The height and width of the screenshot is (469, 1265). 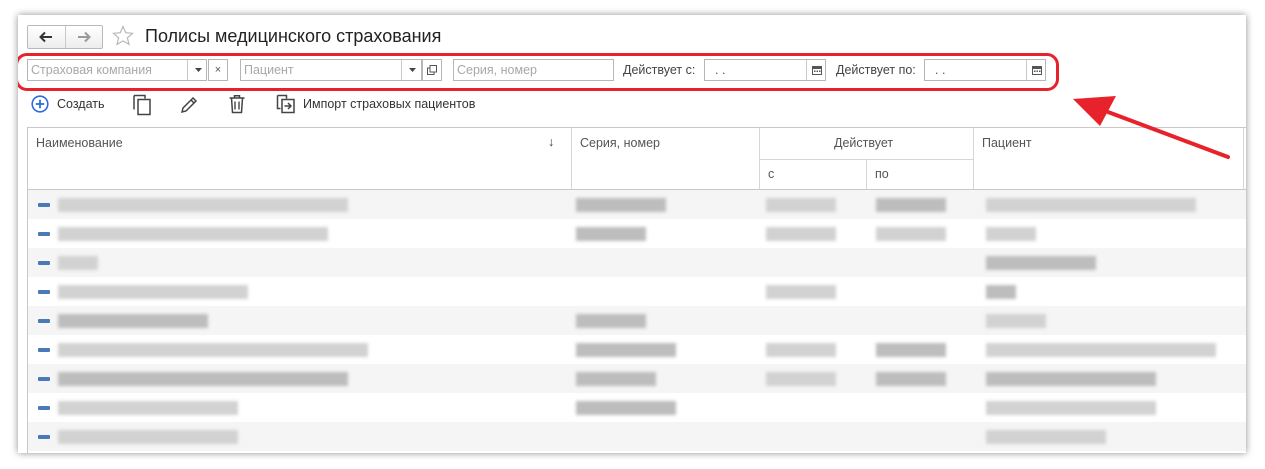 What do you see at coordinates (771, 174) in the screenshot?
I see `column-header-valid-from: с` at bounding box center [771, 174].